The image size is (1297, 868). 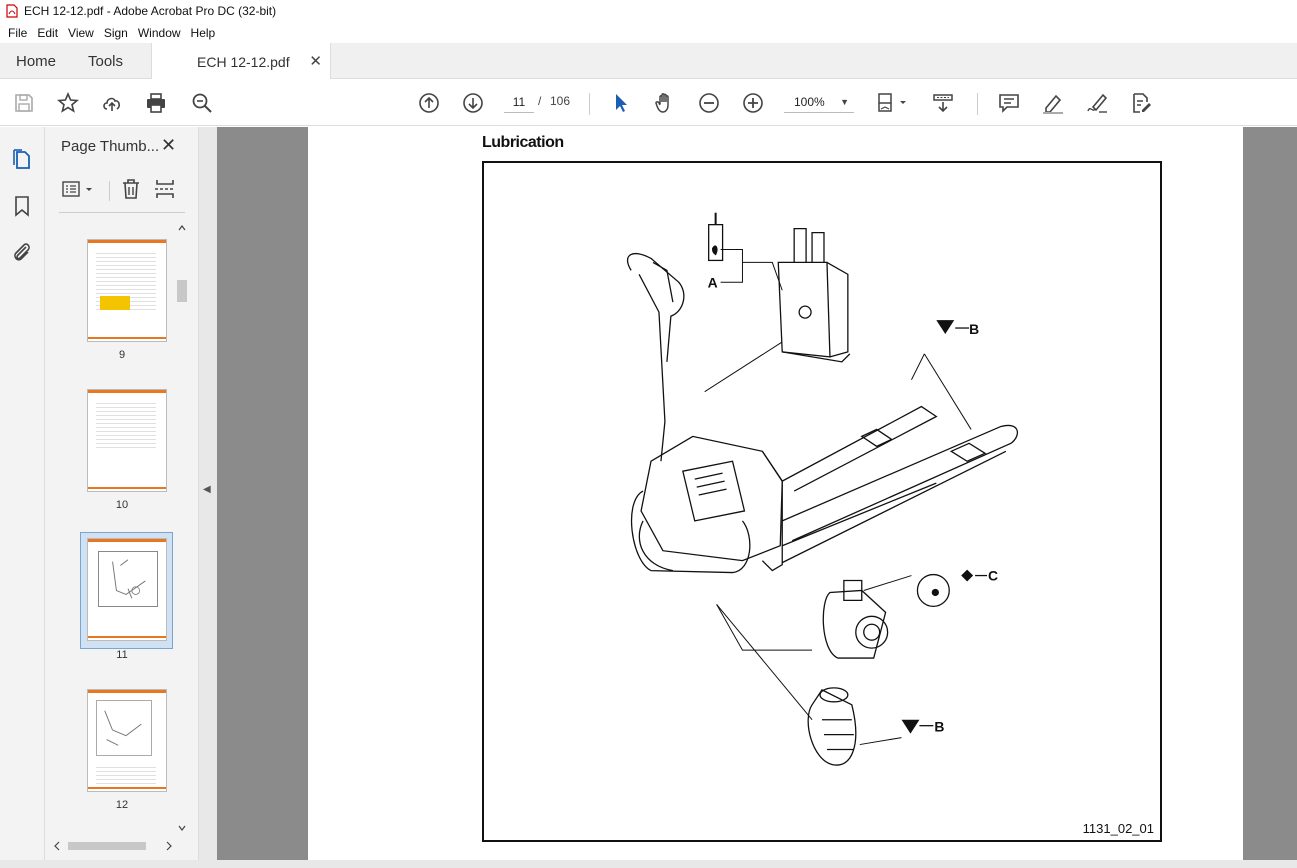 I want to click on print-icon, so click(x=156, y=103).